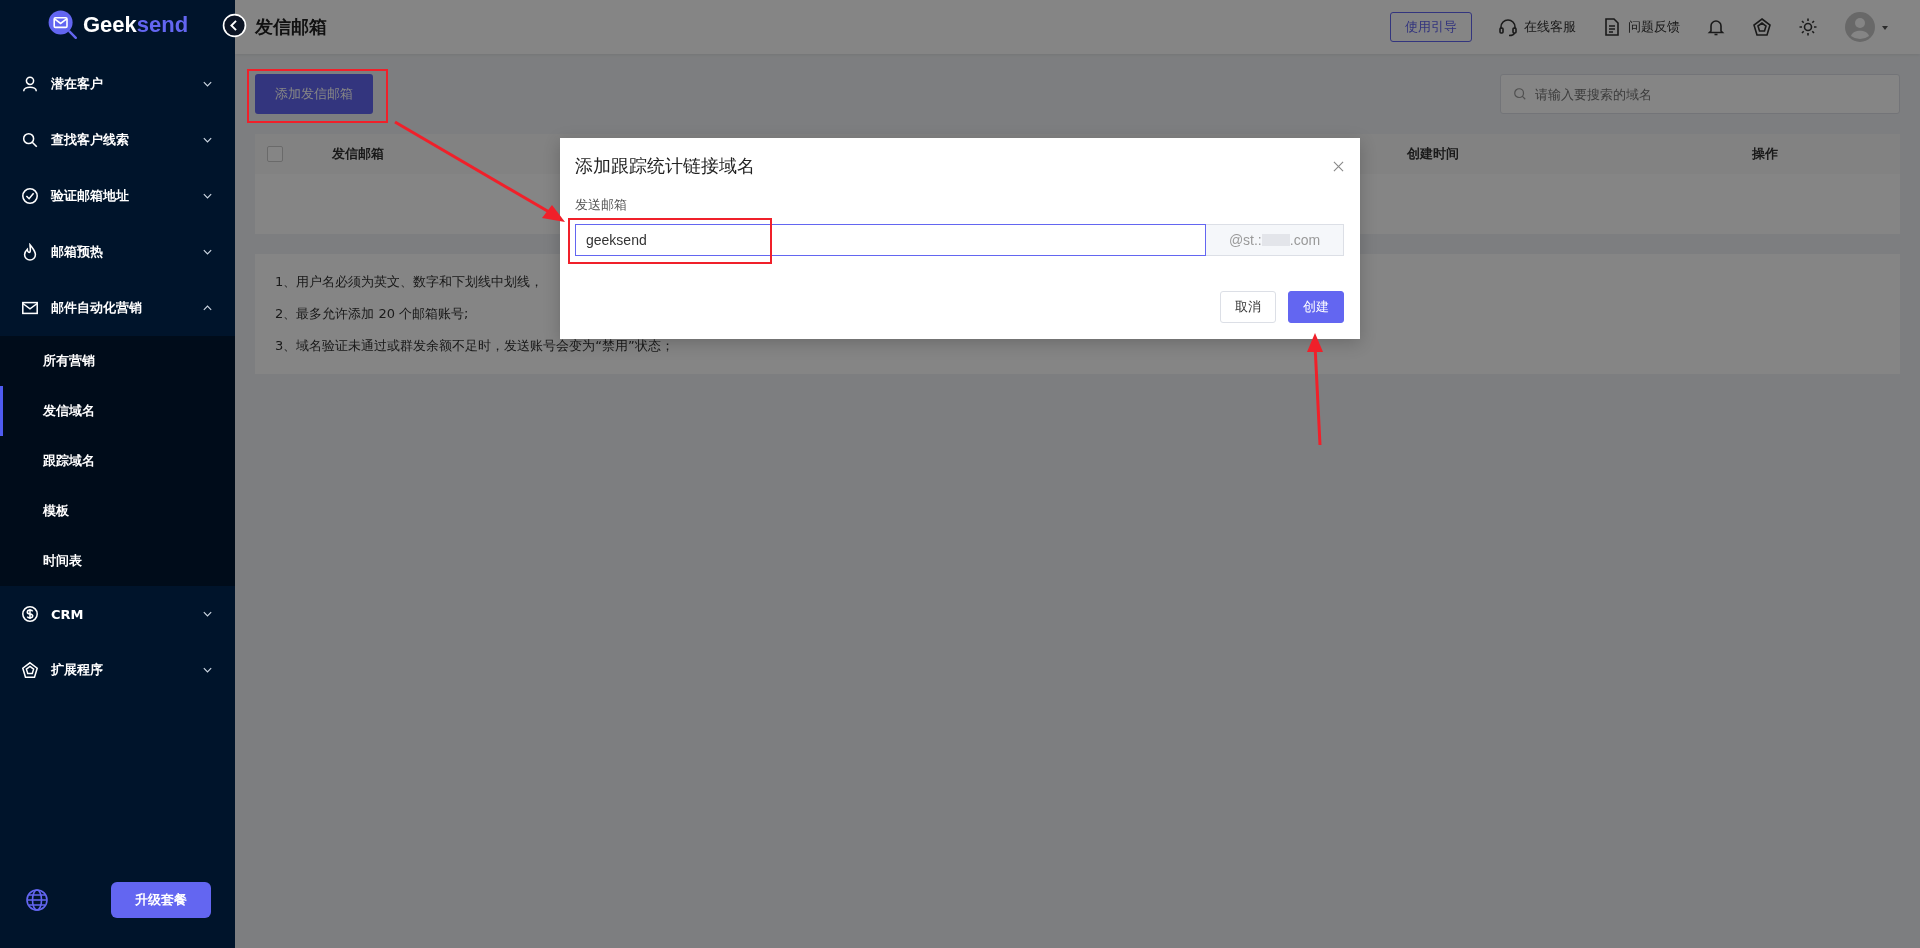 The image size is (1920, 948). What do you see at coordinates (135, 25) in the screenshot?
I see `brand-name: Geeksend` at bounding box center [135, 25].